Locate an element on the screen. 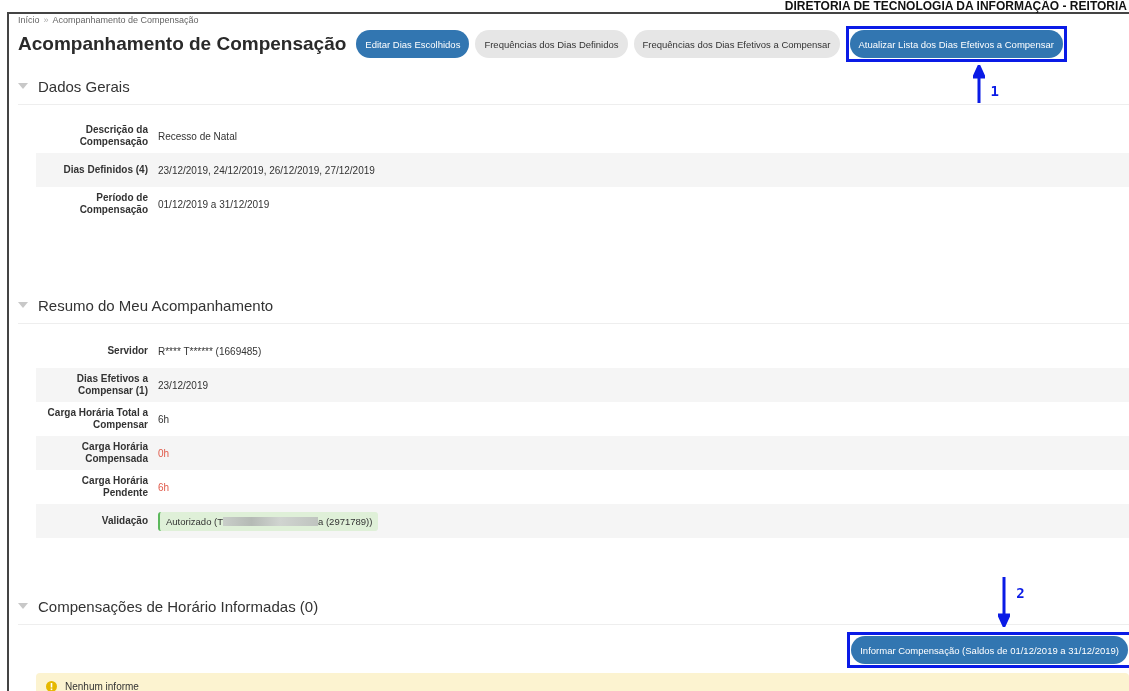 Image resolution: width=1129 pixels, height=691 pixels. field-label: Dias Definidos (4) is located at coordinates (105, 170).